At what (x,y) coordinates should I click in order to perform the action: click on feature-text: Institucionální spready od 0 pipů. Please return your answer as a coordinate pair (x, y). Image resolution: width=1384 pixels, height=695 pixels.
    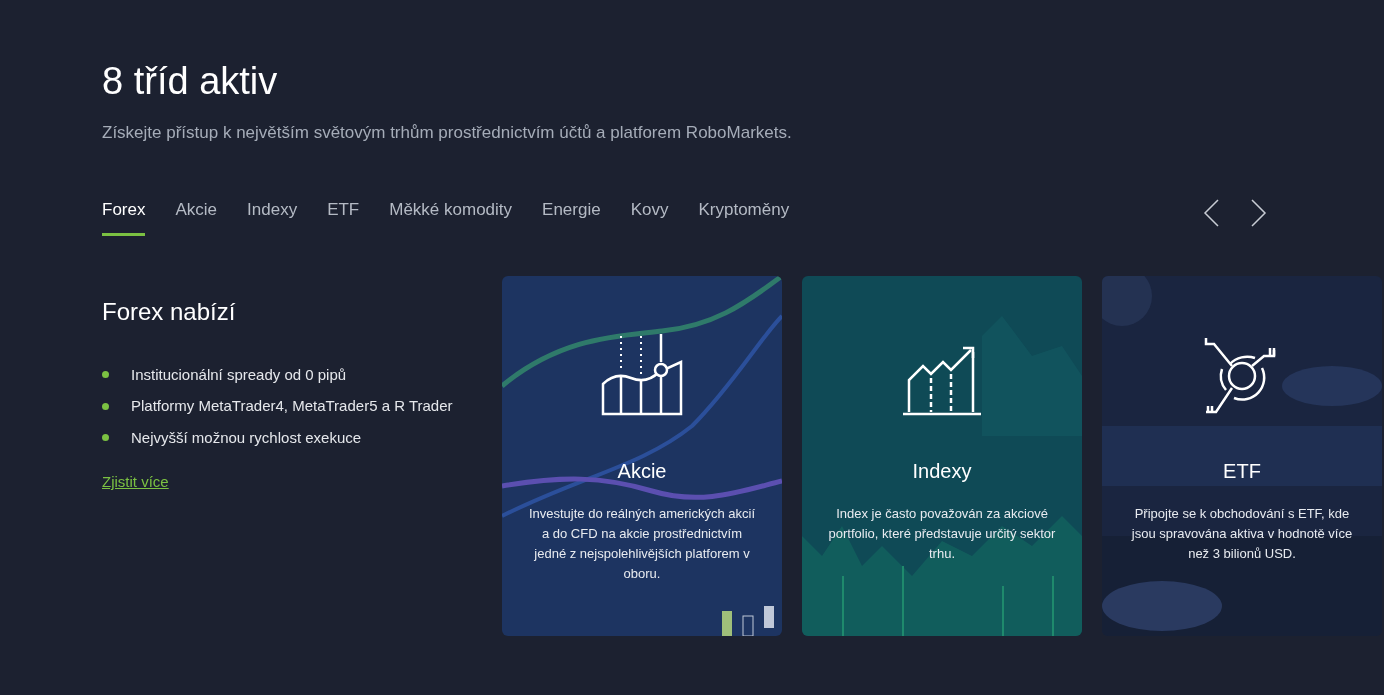
    Looking at the image, I should click on (239, 374).